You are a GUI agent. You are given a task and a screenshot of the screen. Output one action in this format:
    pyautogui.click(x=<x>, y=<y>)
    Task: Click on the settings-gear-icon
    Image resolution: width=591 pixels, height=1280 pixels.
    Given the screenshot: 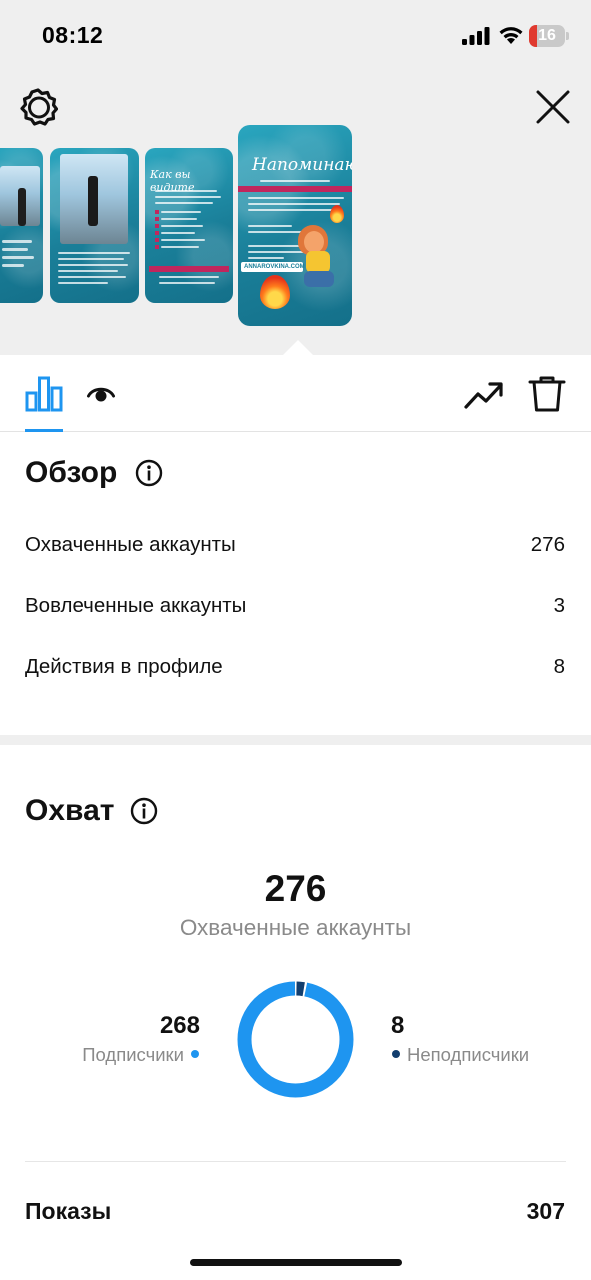 What is the action you would take?
    pyautogui.click(x=38, y=107)
    